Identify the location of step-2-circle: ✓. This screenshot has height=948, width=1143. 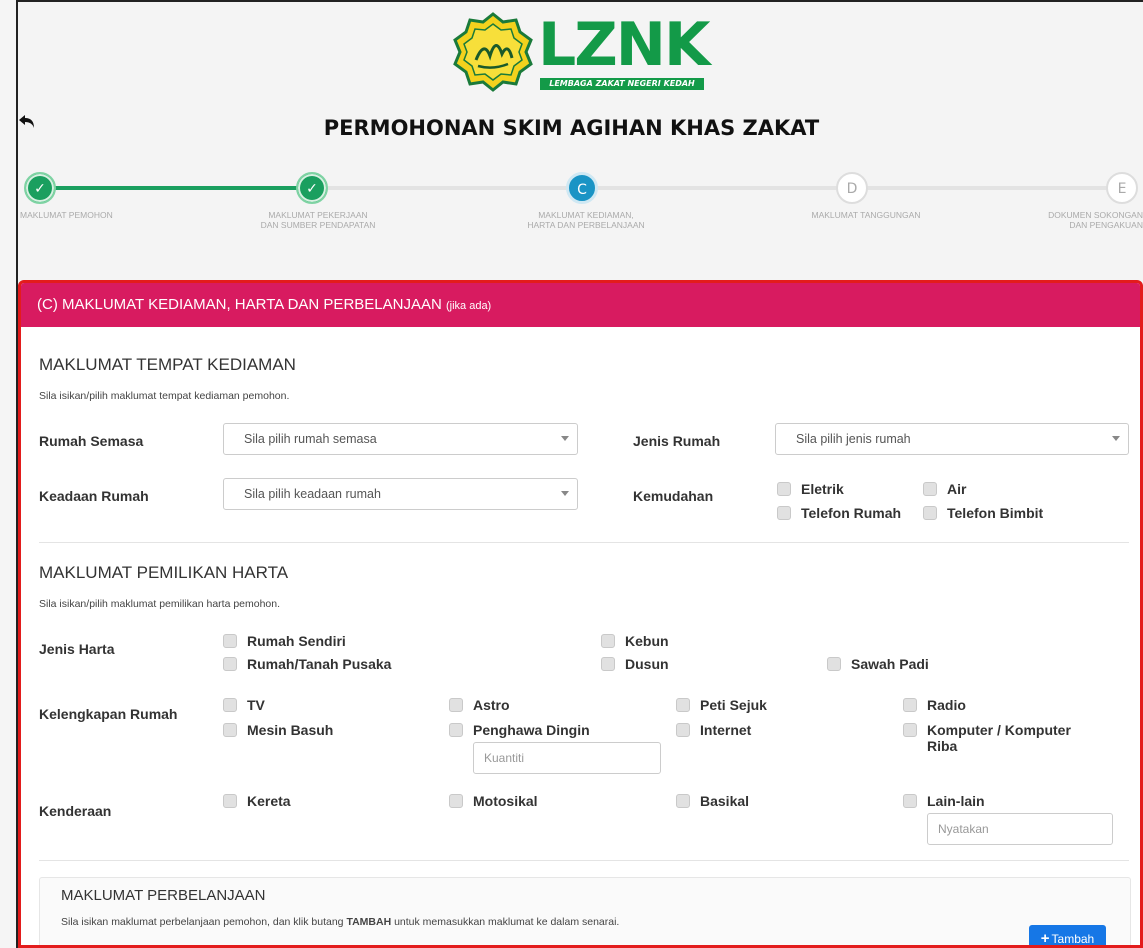
(312, 188).